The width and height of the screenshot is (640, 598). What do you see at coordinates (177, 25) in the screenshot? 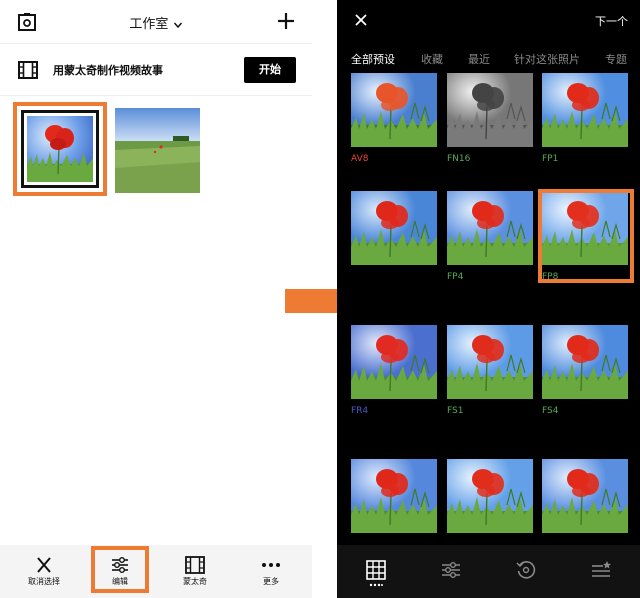
I see `chevron-down-icon` at bounding box center [177, 25].